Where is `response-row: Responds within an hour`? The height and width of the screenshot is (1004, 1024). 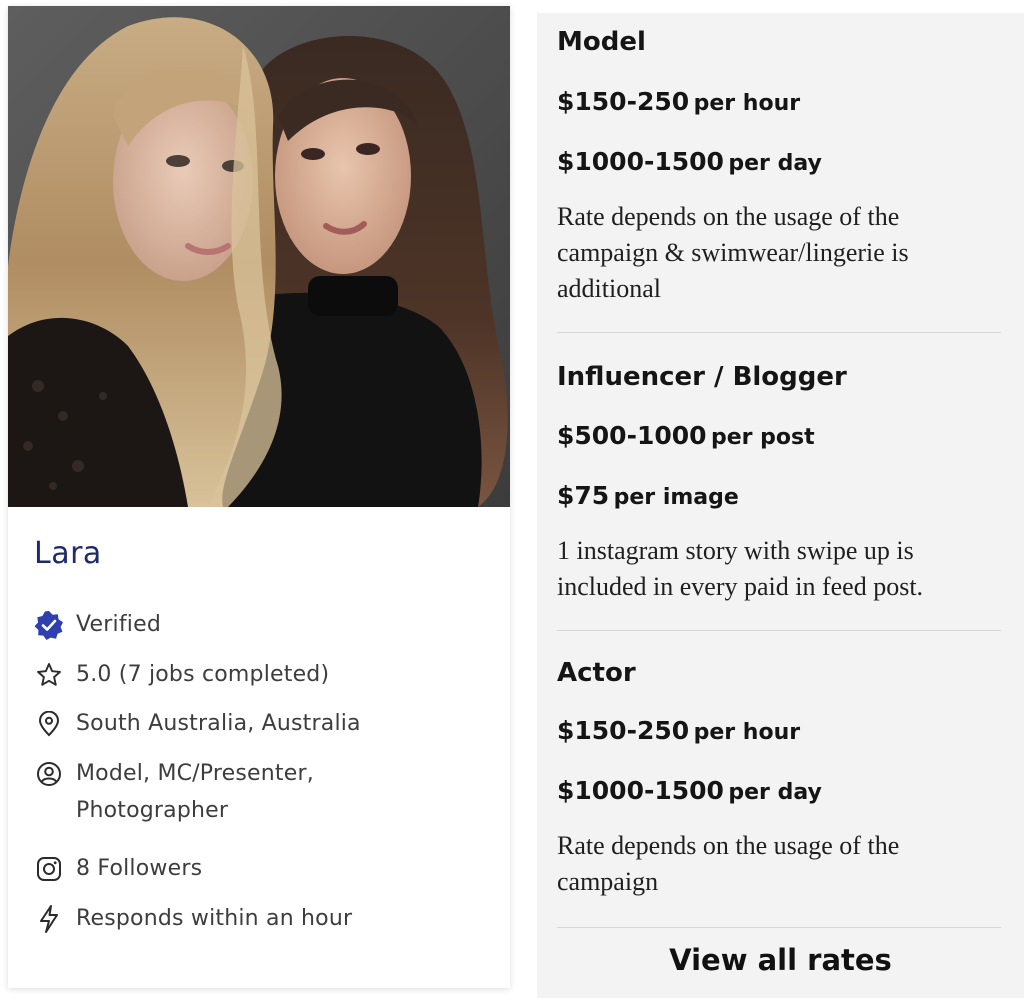
response-row: Responds within an hour is located at coordinates (192, 918).